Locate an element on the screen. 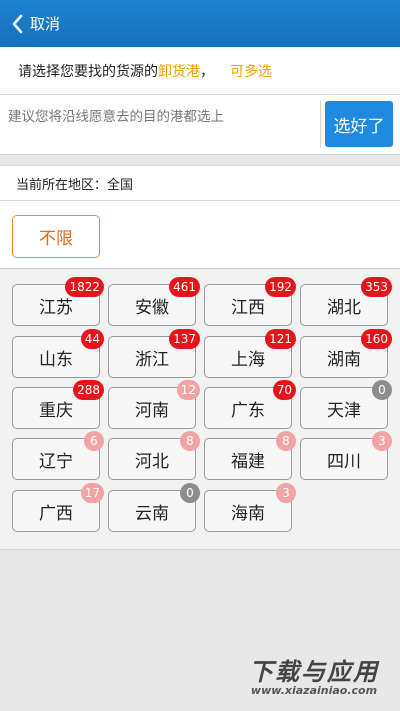 Image resolution: width=400 pixels, height=711 pixels. province-name: 湖南 is located at coordinates (344, 359).